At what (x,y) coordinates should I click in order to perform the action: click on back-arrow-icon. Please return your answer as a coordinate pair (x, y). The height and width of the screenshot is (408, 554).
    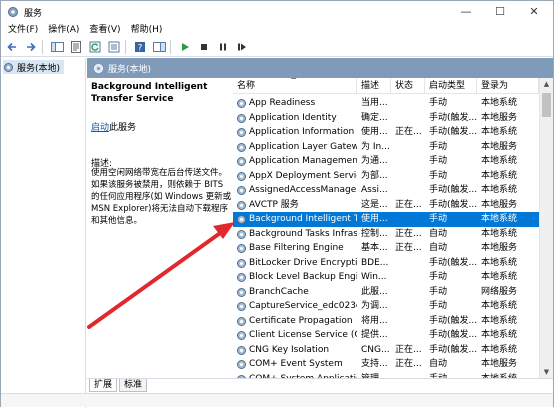
    Looking at the image, I should click on (12, 47).